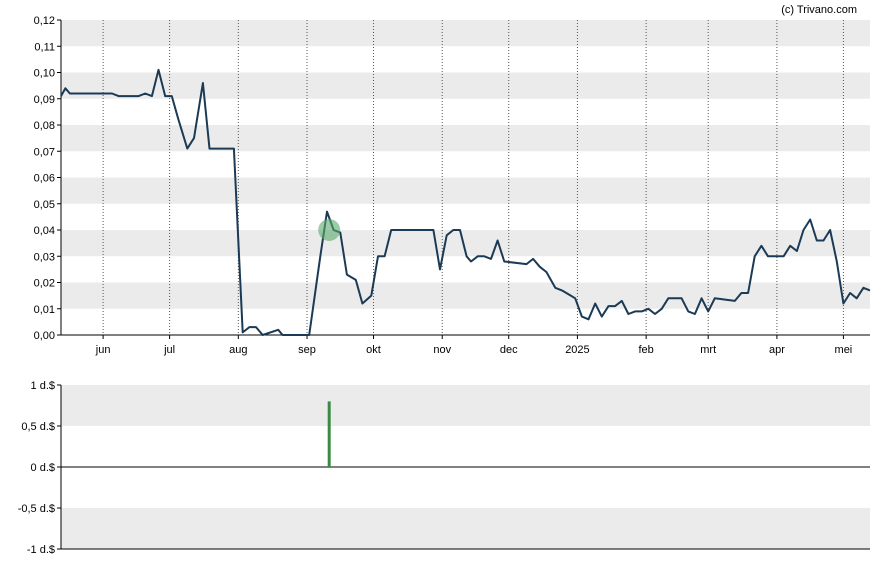 Image resolution: width=888 pixels, height=565 pixels. I want to click on y-tick-label: 0,04, so click(44, 231).